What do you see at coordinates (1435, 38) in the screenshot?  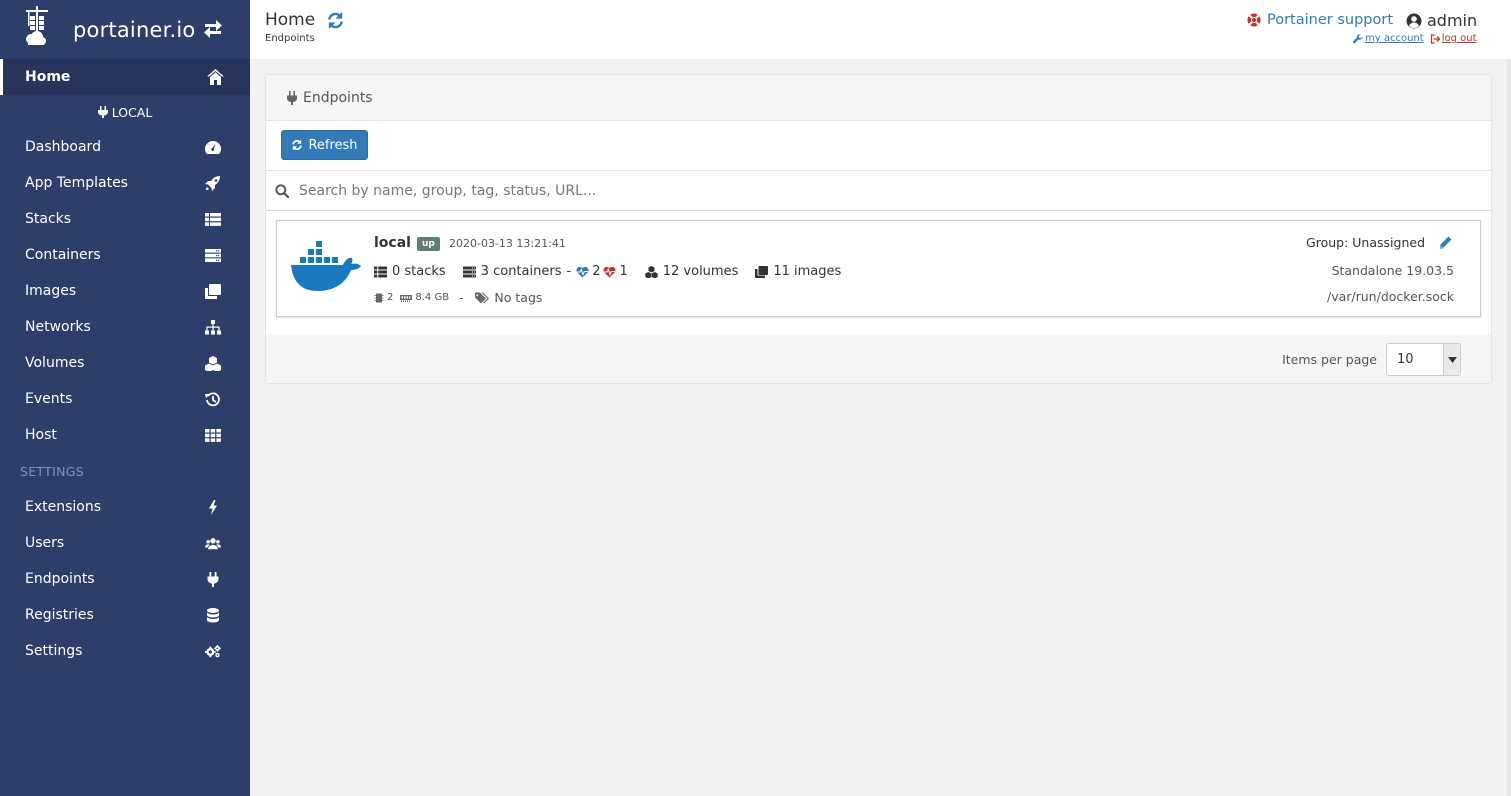 I see `sign-out-icon` at bounding box center [1435, 38].